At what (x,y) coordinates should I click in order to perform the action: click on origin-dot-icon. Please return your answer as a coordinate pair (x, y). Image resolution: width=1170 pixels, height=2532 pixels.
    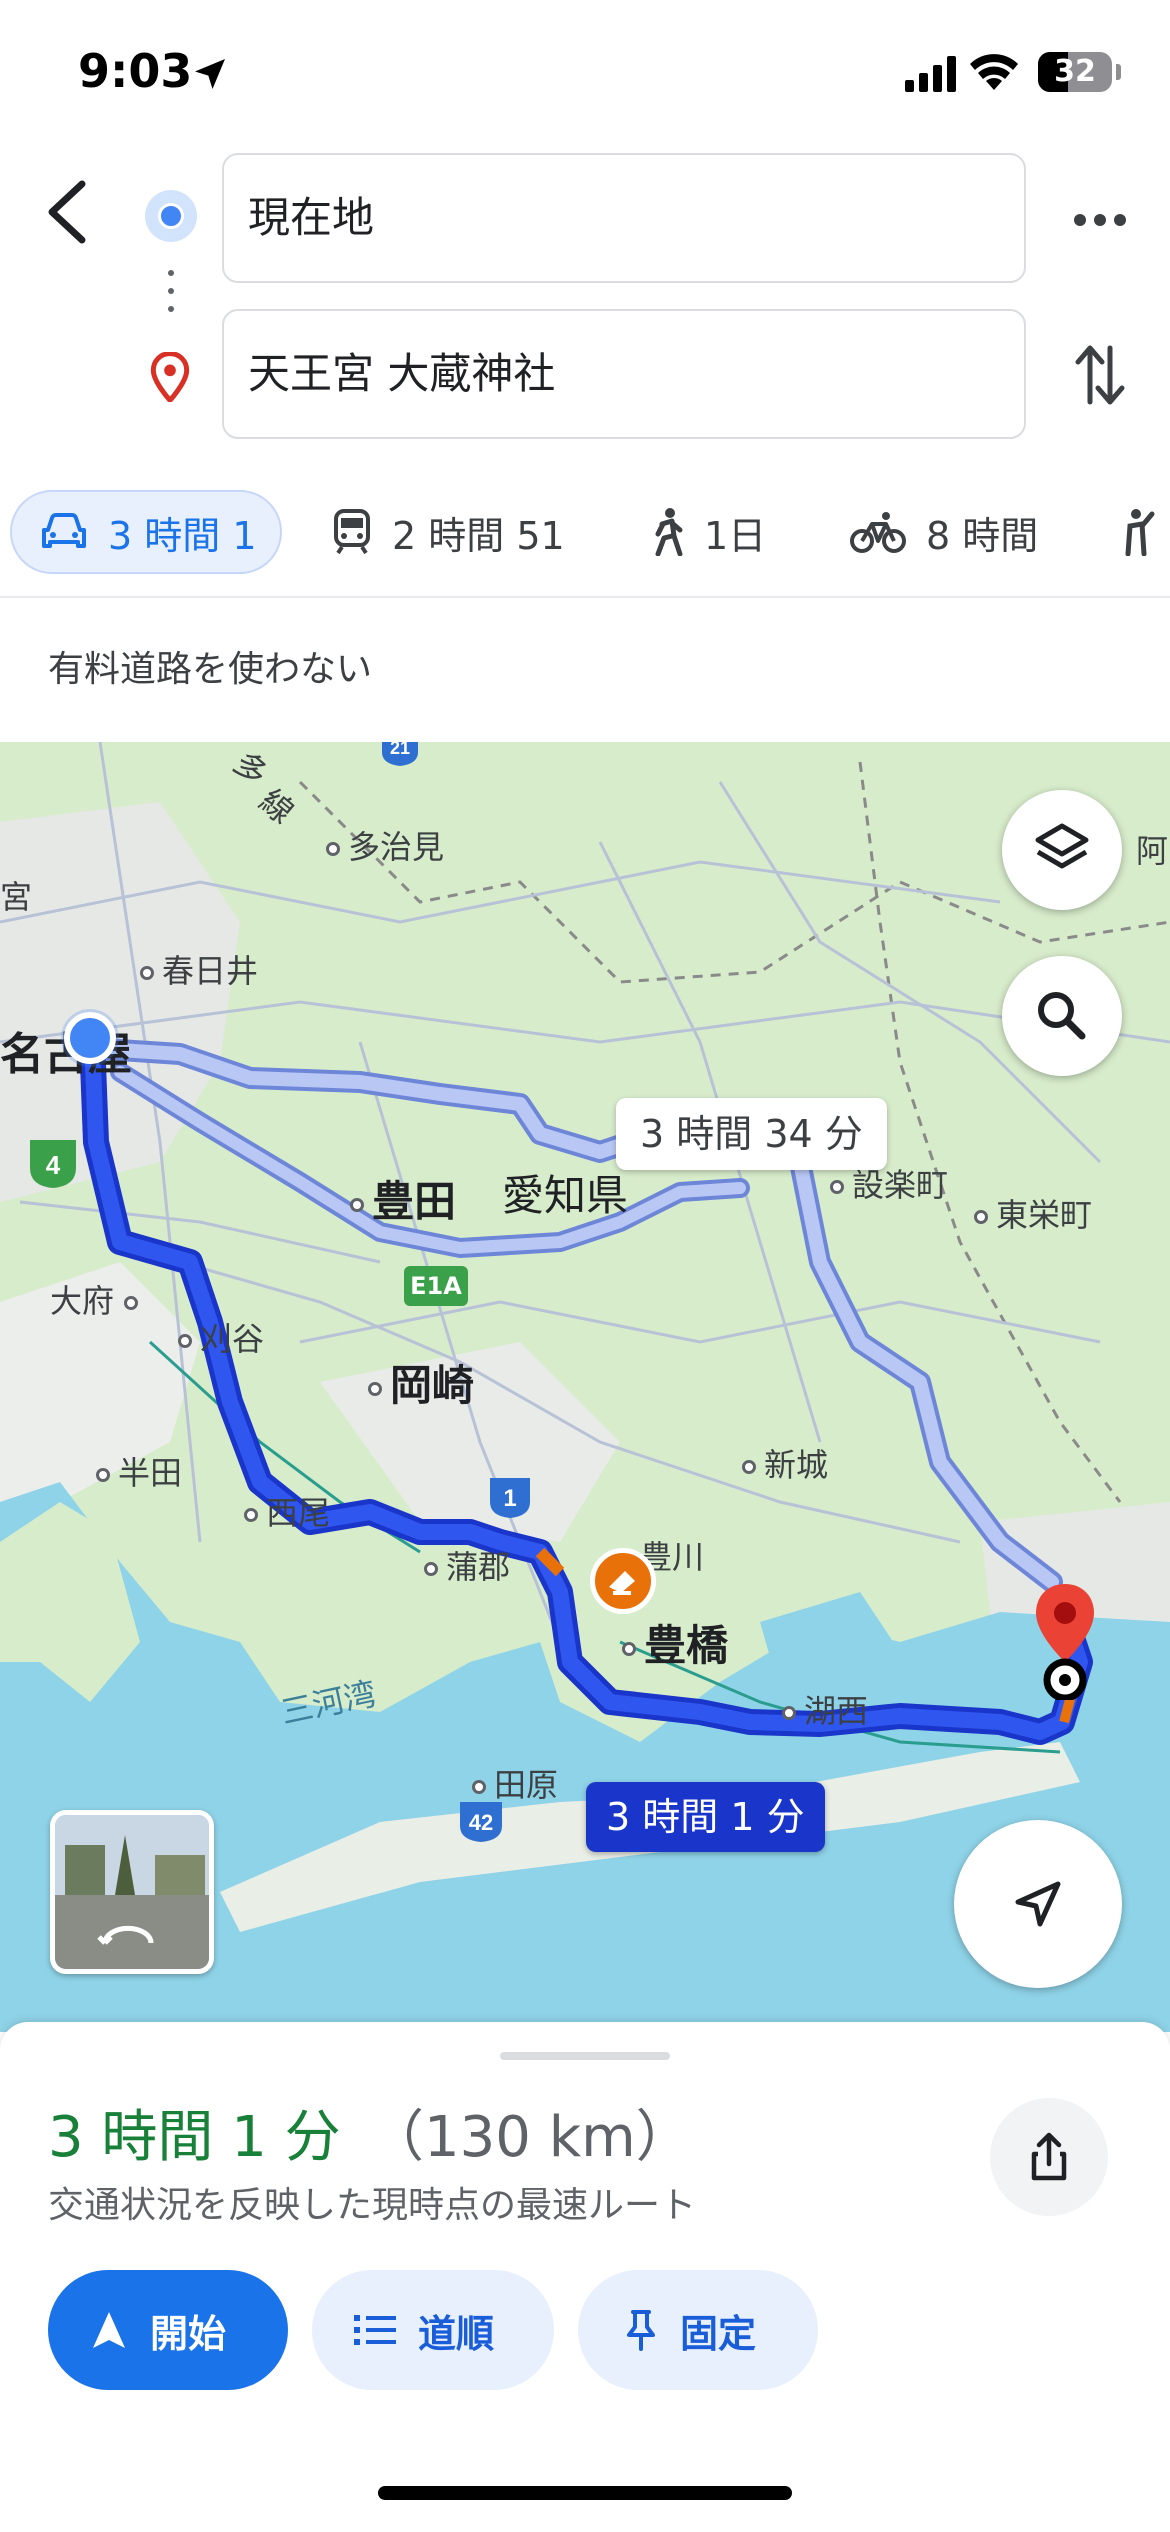
    Looking at the image, I should click on (171, 216).